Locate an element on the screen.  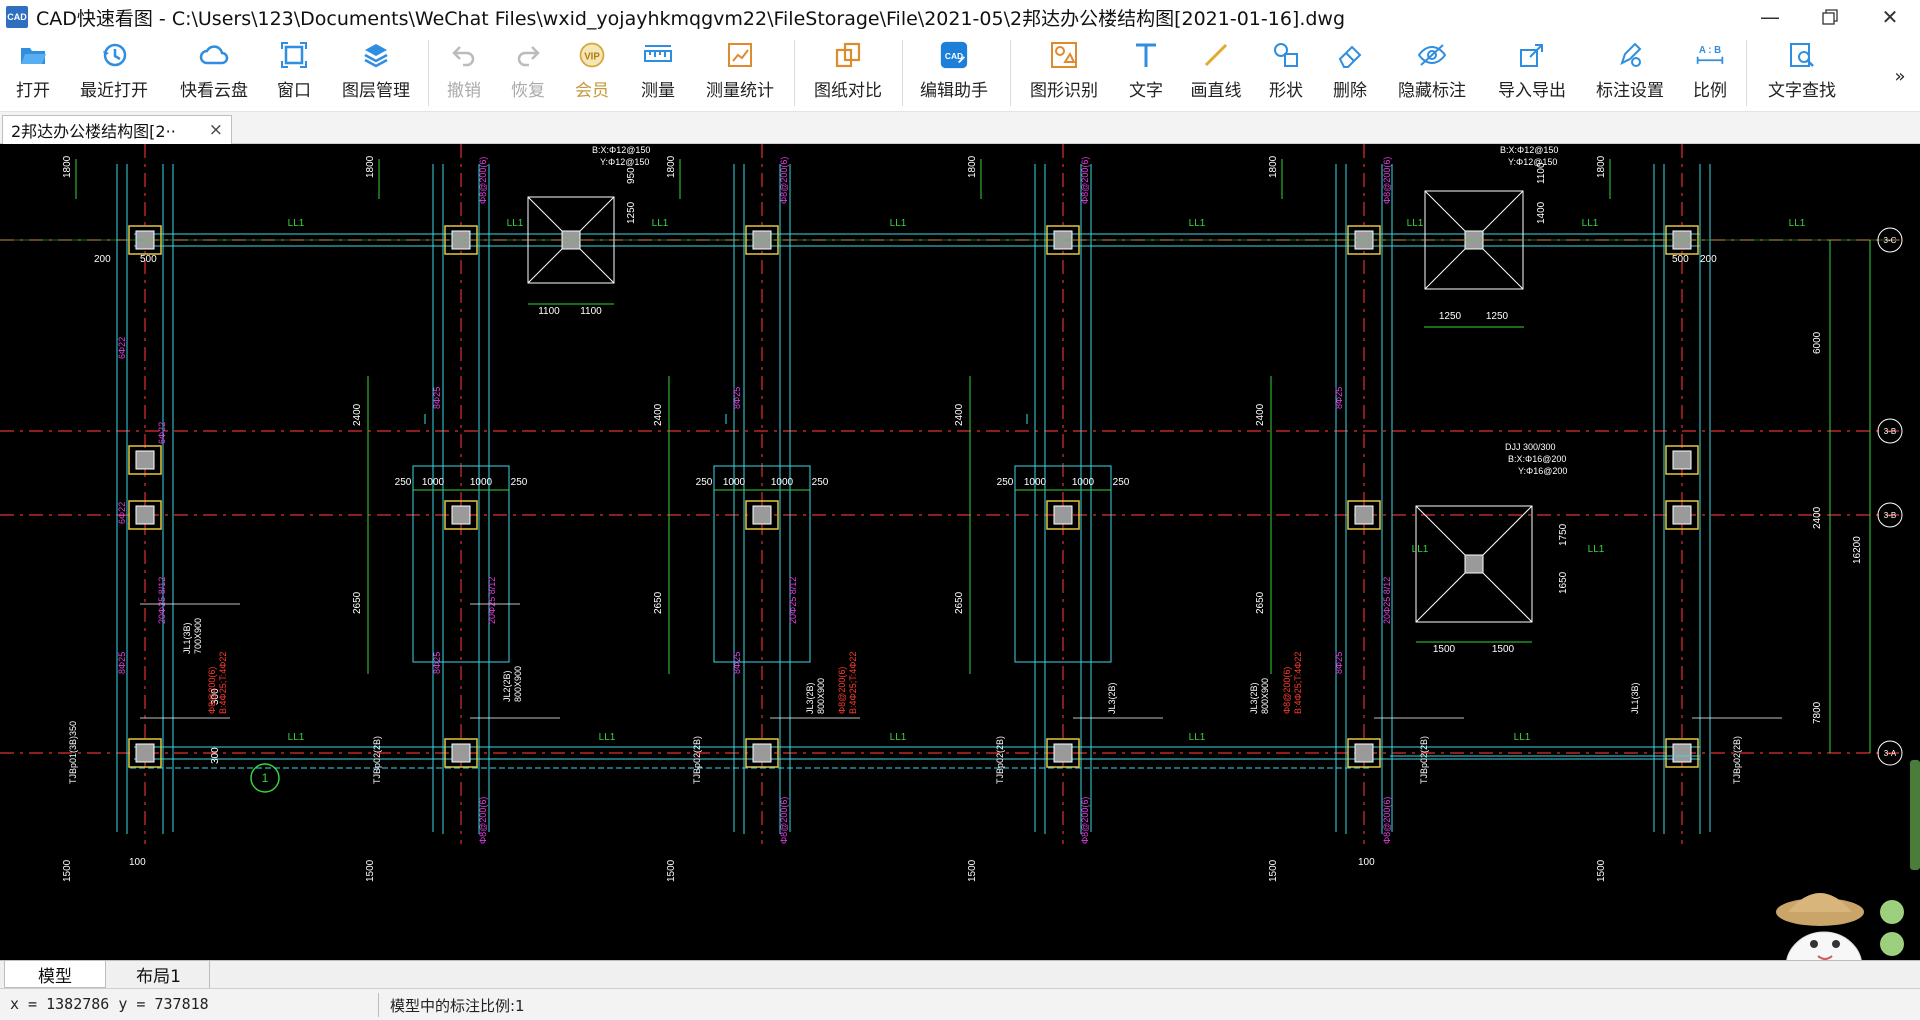
rebar-annotation: B:X:Φ12@150 is located at coordinates (1529, 150).